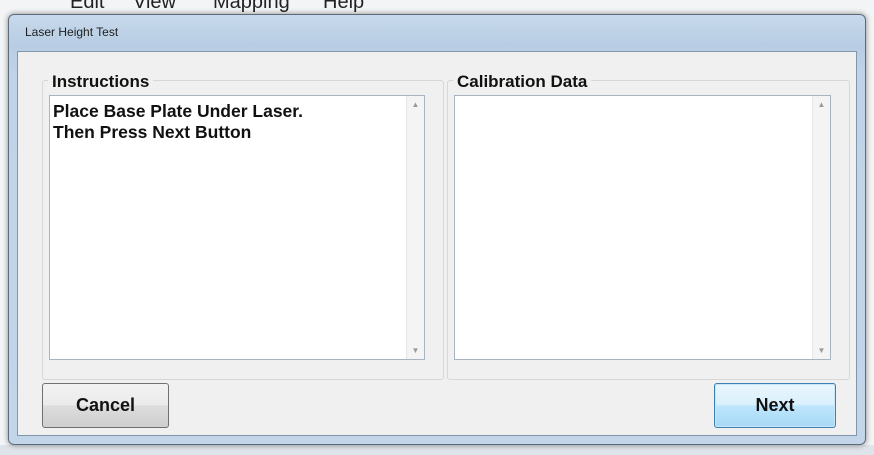  I want to click on instructions-line-2: Then Press Next Button, so click(152, 132).